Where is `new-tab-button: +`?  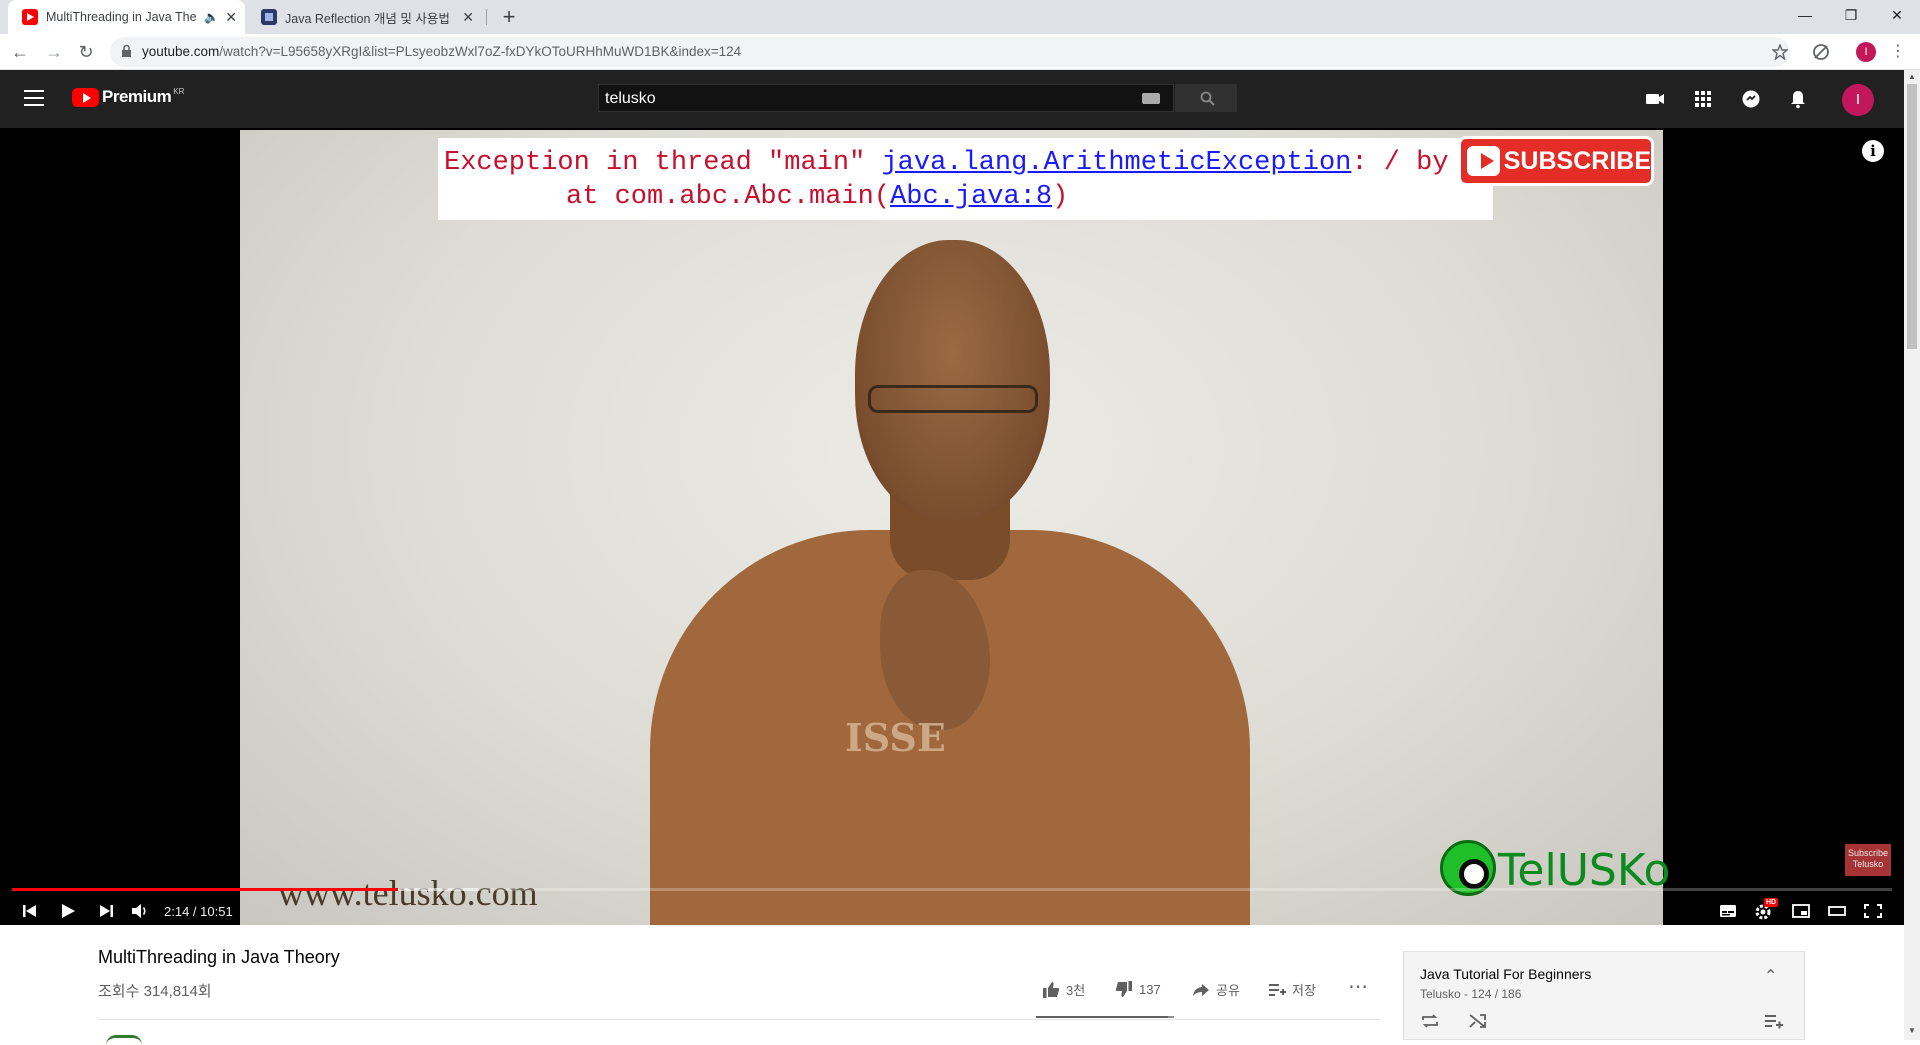
new-tab-button: + is located at coordinates (509, 17).